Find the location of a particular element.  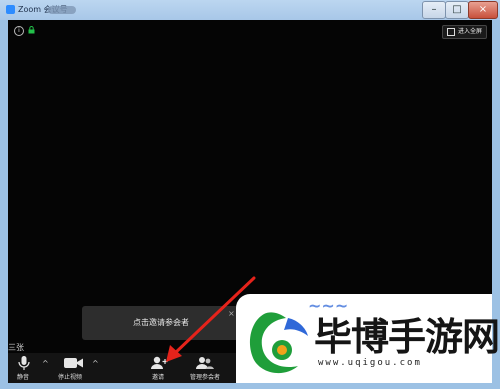

watermark-url: www.uqigou.com is located at coordinates (370, 363).